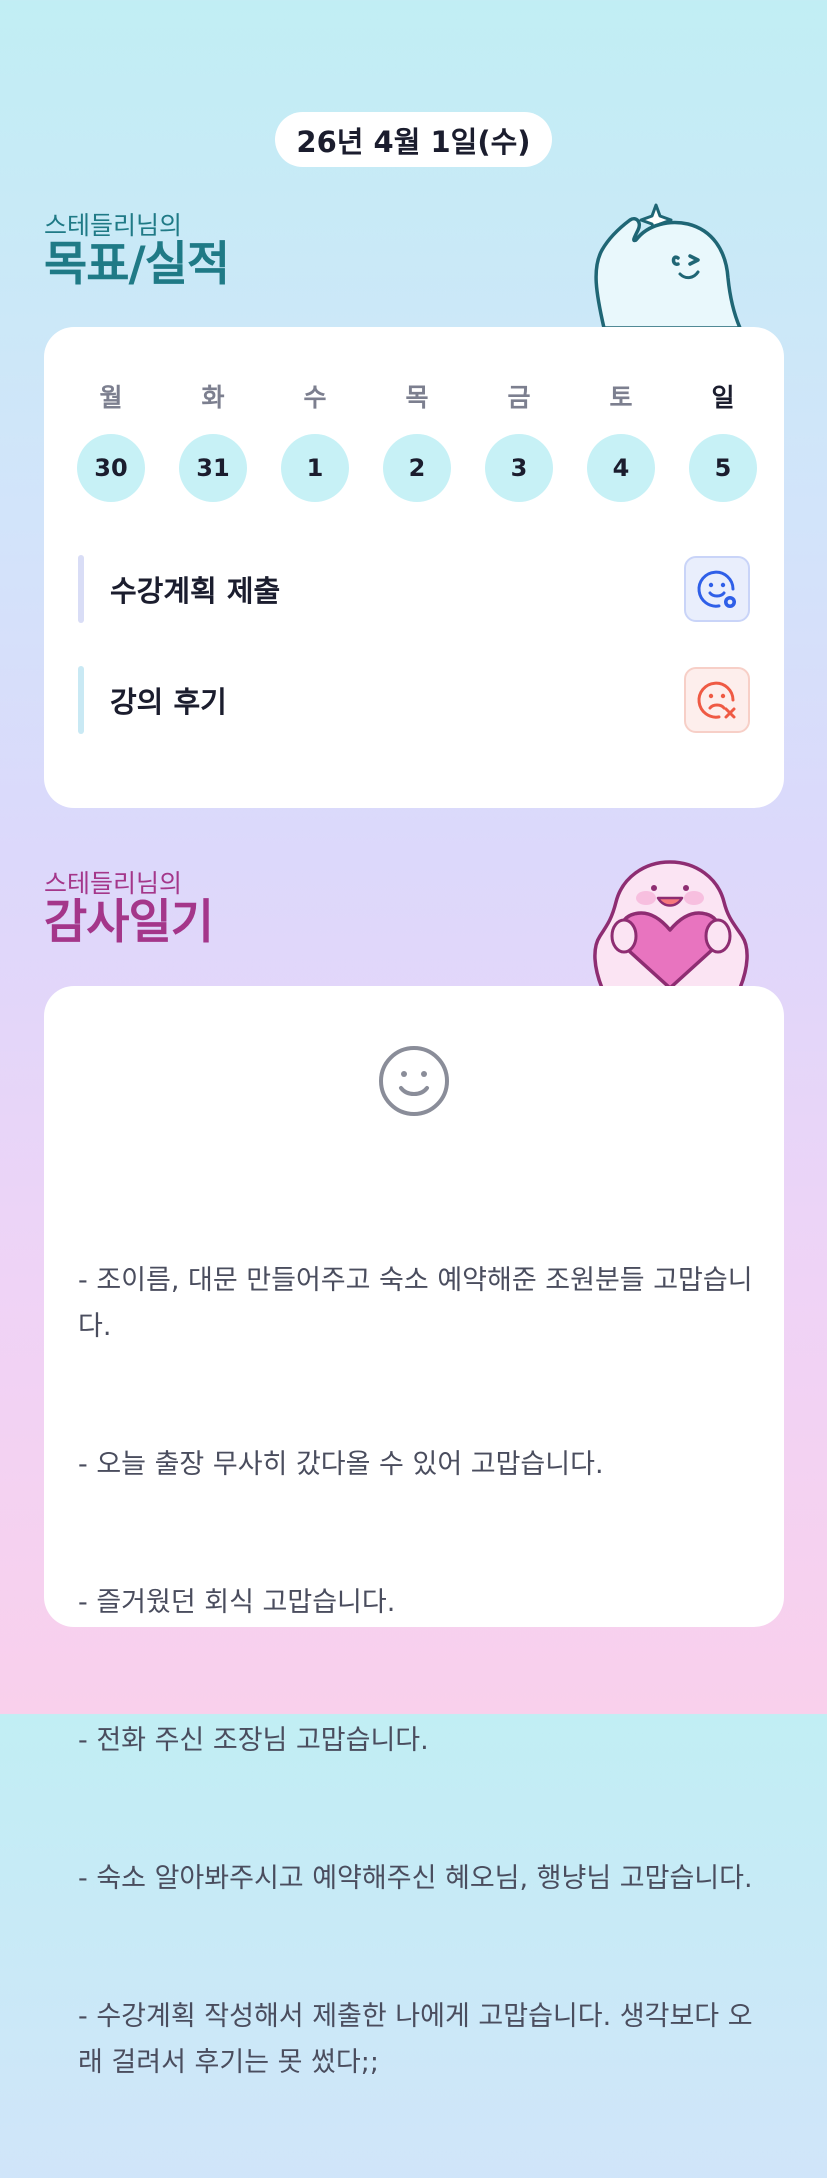 The image size is (827, 2178). Describe the element at coordinates (668, 265) in the screenshot. I see `sparkle-ghost-mascot-icon` at that location.